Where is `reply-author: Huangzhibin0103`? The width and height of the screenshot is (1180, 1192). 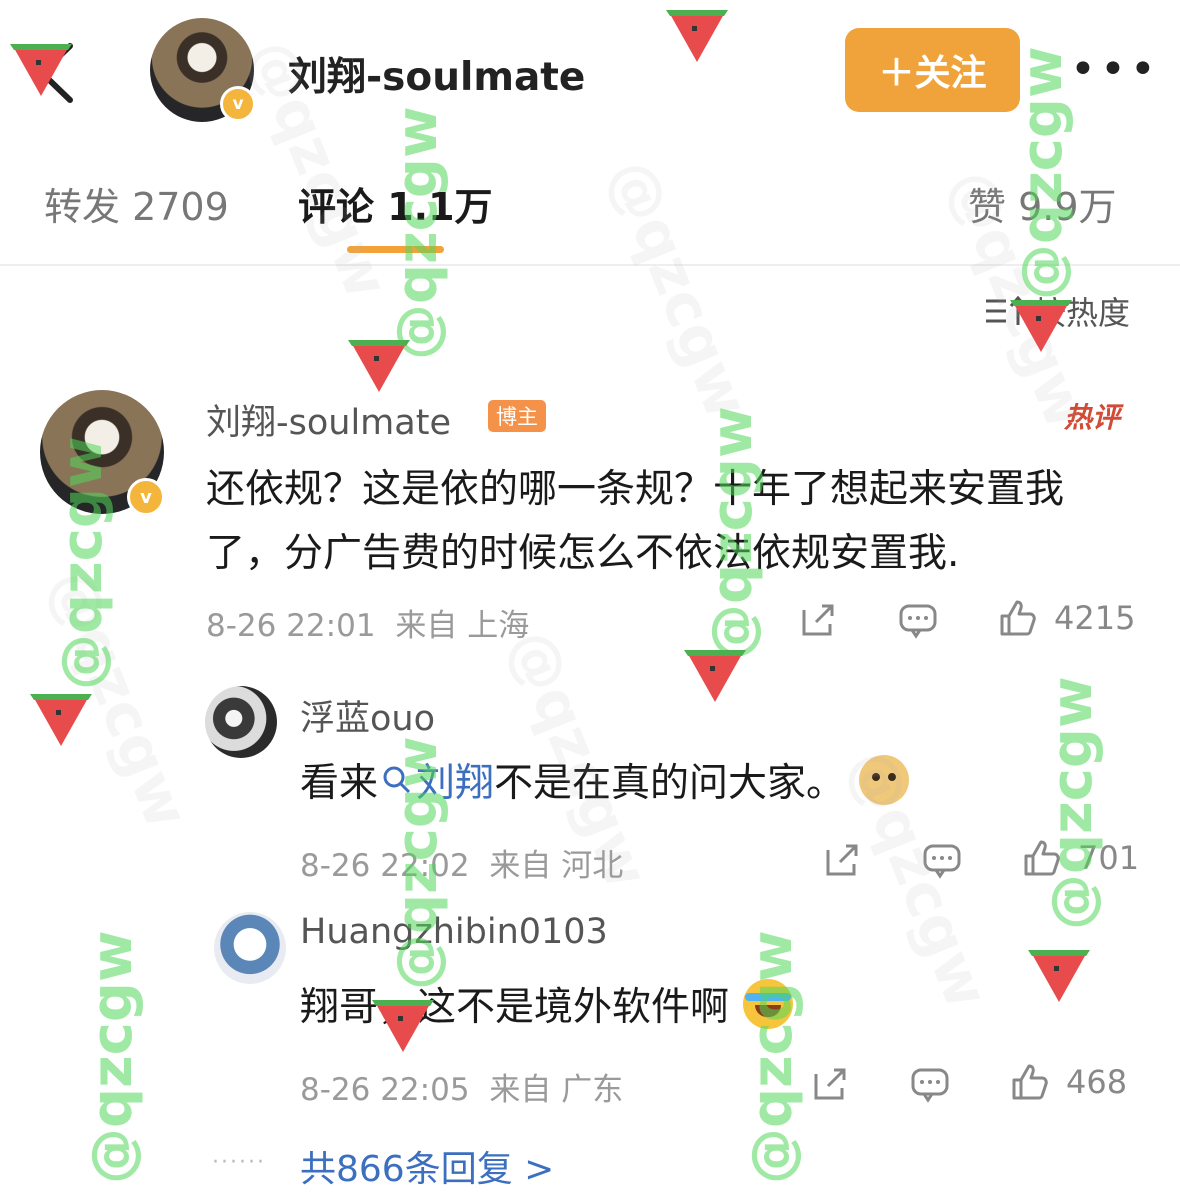
reply-author: Huangzhibin0103 is located at coordinates (454, 932).